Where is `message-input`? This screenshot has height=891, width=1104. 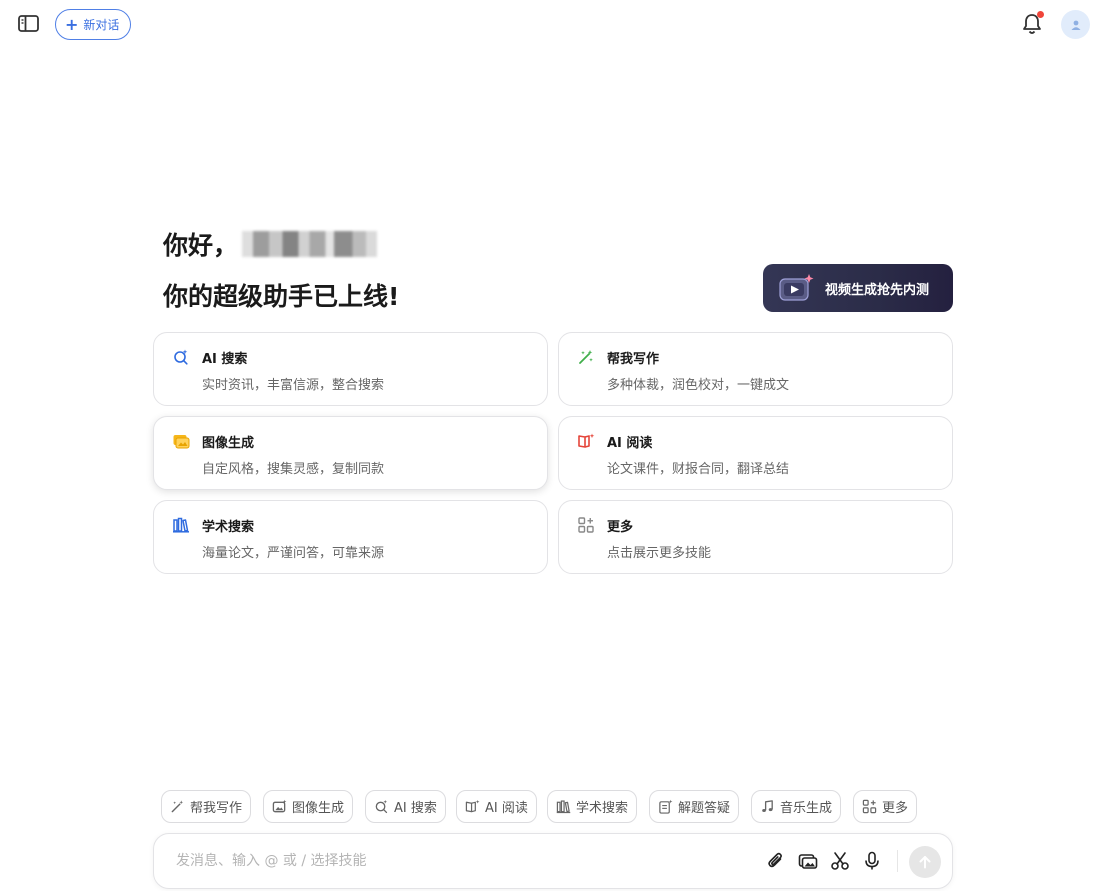 message-input is located at coordinates (456, 861).